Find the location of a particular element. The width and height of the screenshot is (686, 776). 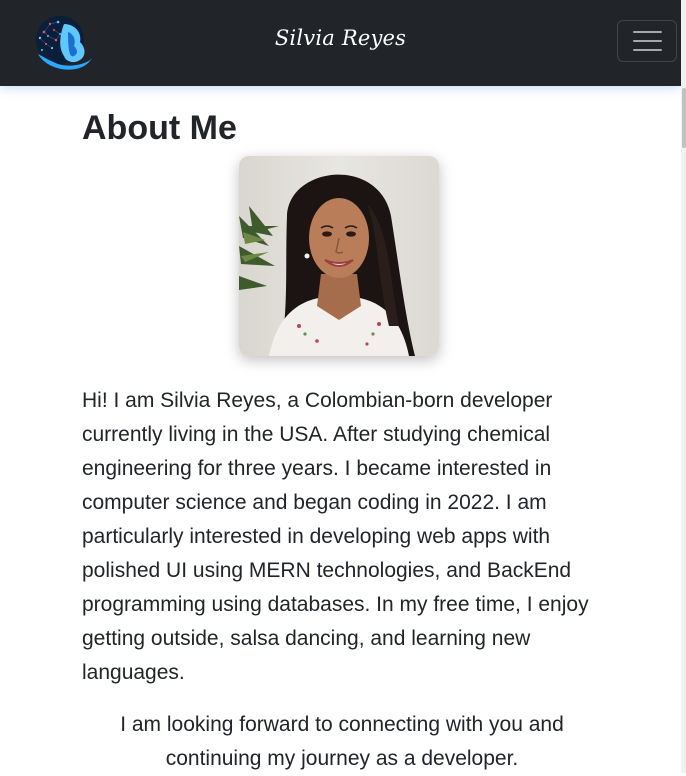

scrollbar-thumb is located at coordinates (684, 118).